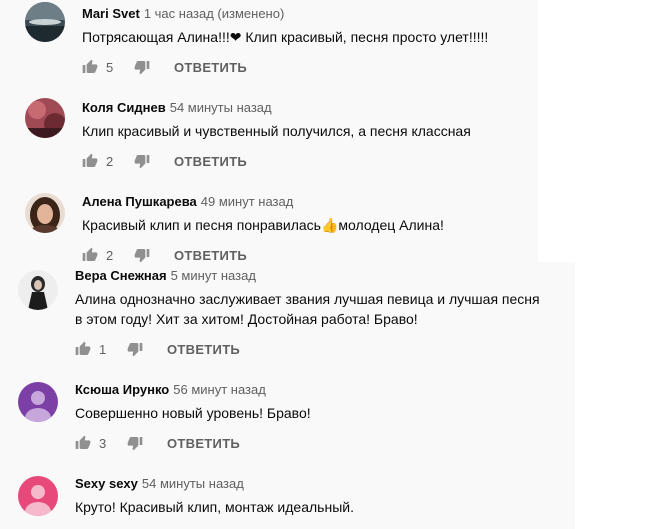 The width and height of the screenshot is (648, 529). What do you see at coordinates (214, 507) in the screenshot?
I see `comment-text: Круто! Красивый клип, монтаж идеальный.` at bounding box center [214, 507].